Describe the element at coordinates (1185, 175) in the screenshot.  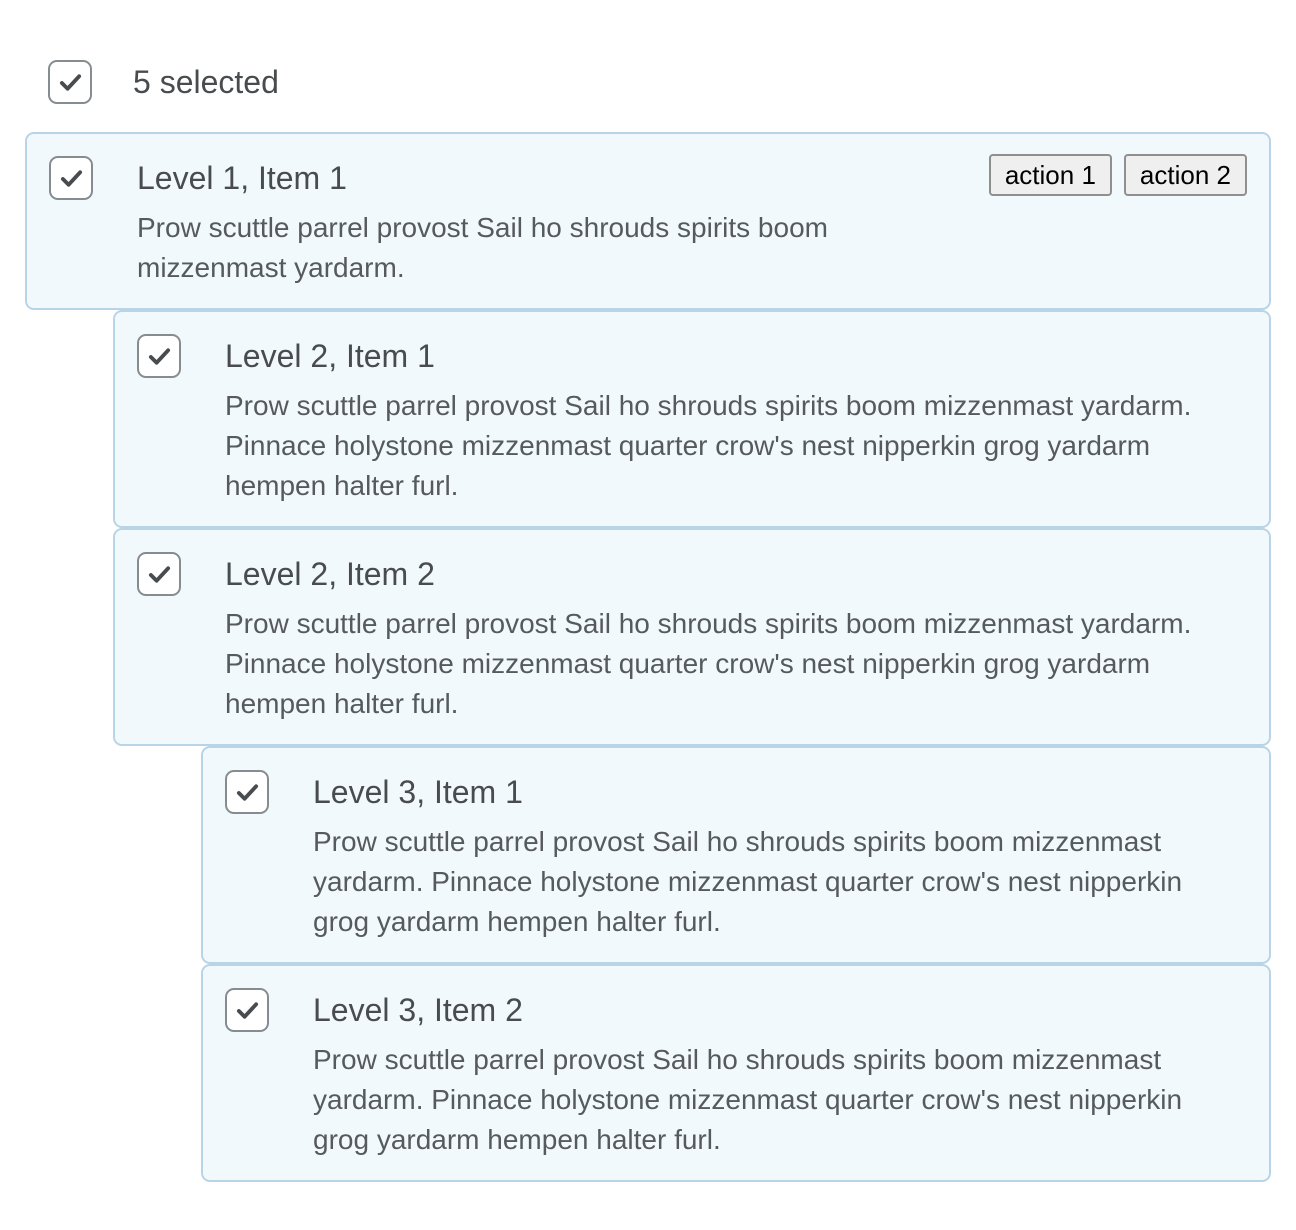
I see `action-2-button: action 2` at that location.